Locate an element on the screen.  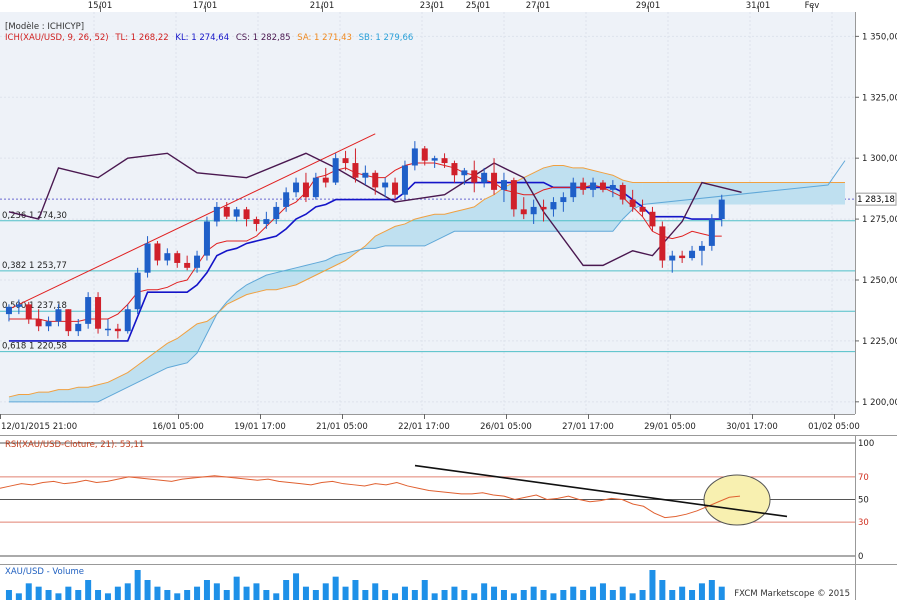
bottom-date-label: 19/01 17:00 is located at coordinates (260, 427).